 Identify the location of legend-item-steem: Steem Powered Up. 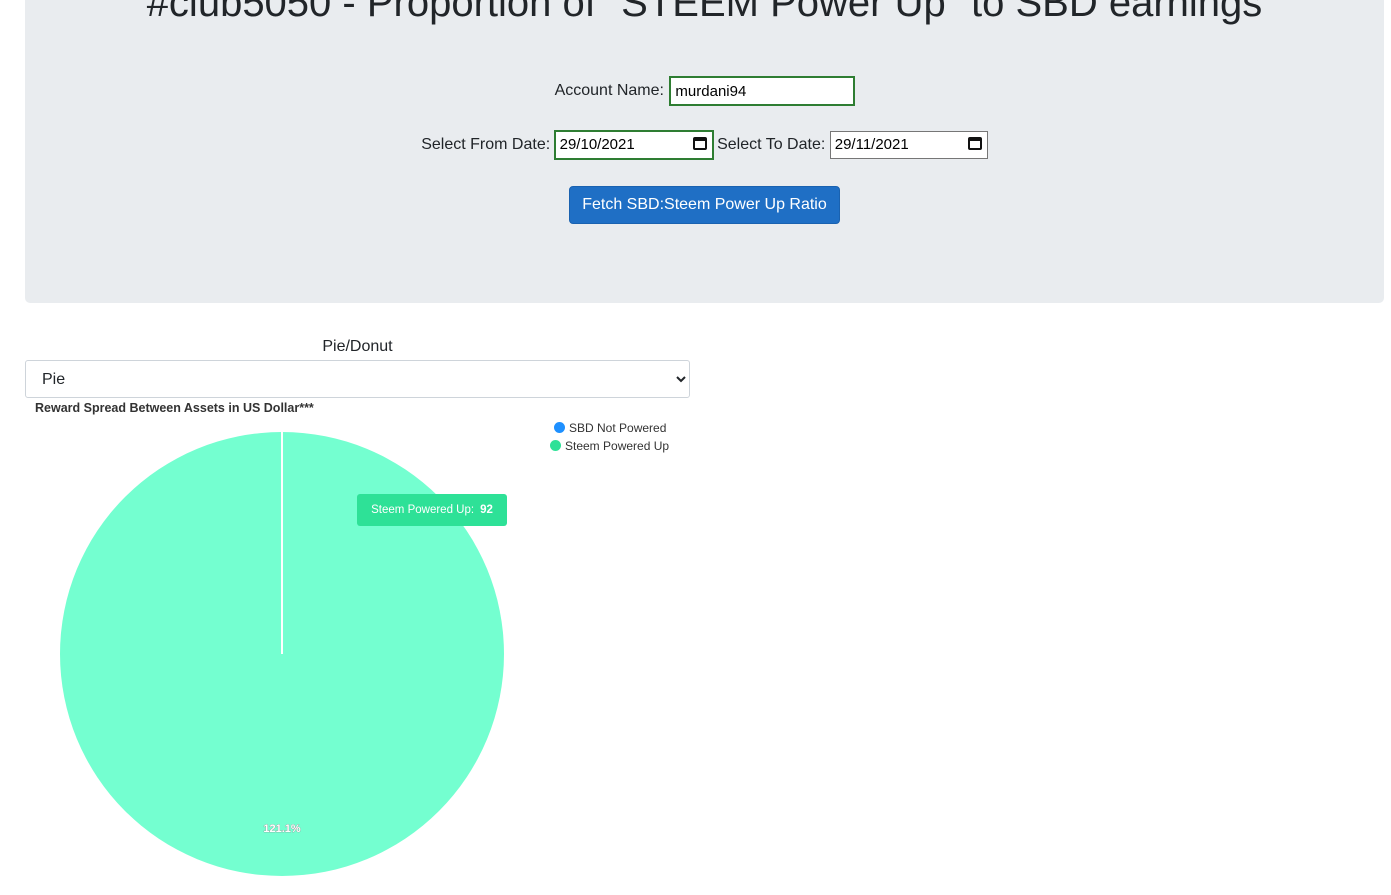
(609, 446).